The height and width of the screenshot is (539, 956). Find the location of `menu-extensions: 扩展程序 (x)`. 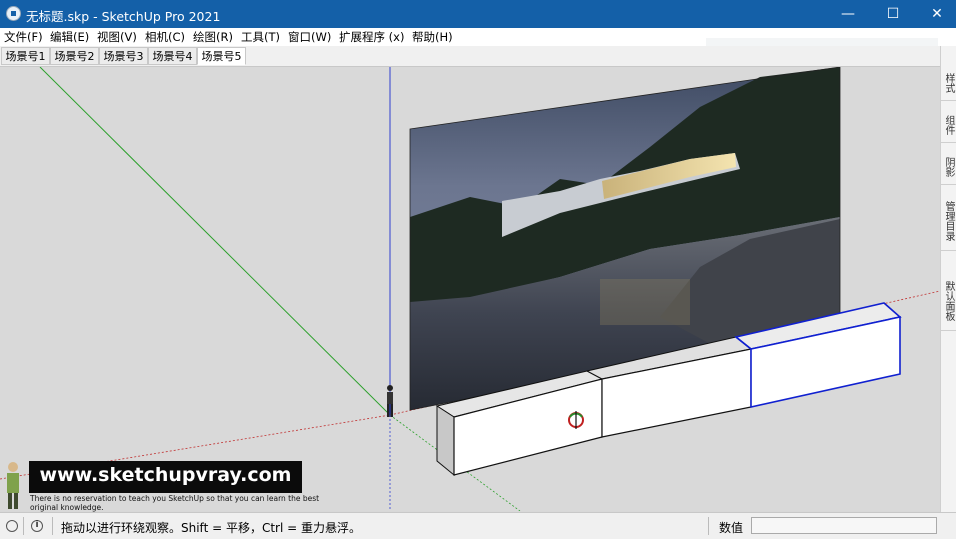

menu-extensions: 扩展程序 (x) is located at coordinates (371, 37).